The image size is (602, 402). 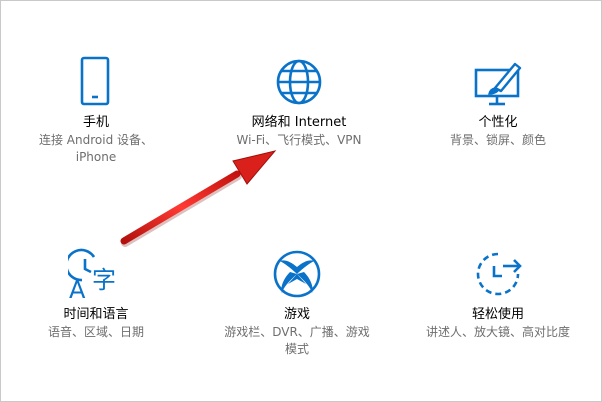 What do you see at coordinates (297, 274) in the screenshot?
I see `xbox-icon` at bounding box center [297, 274].